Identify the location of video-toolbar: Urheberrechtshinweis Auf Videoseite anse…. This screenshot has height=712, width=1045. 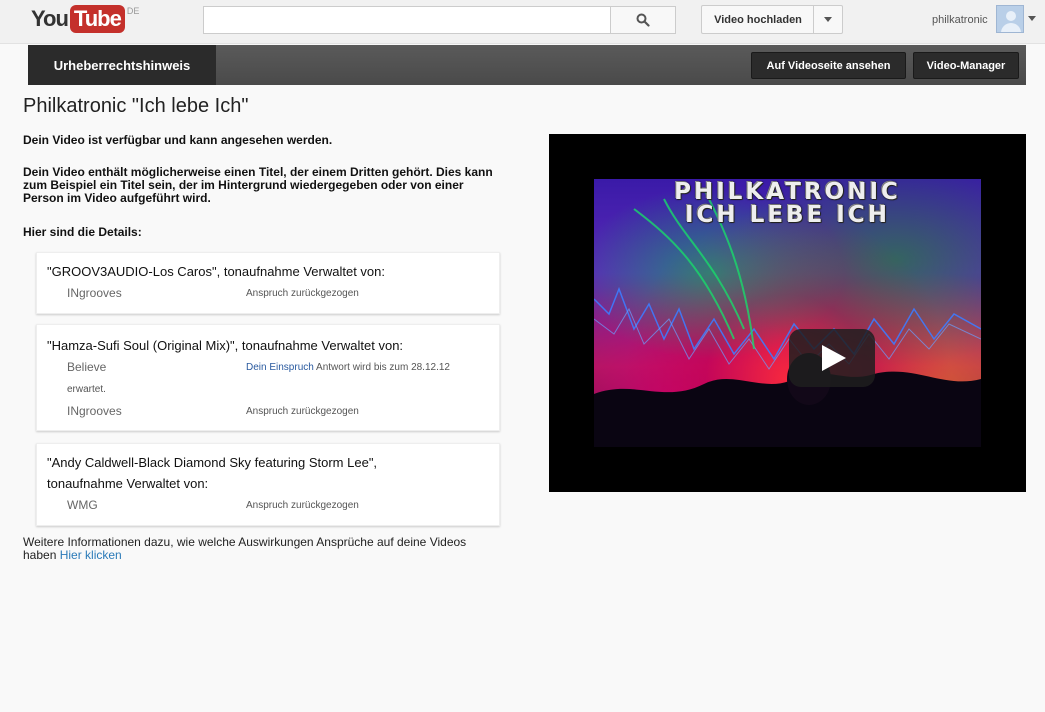
(527, 65).